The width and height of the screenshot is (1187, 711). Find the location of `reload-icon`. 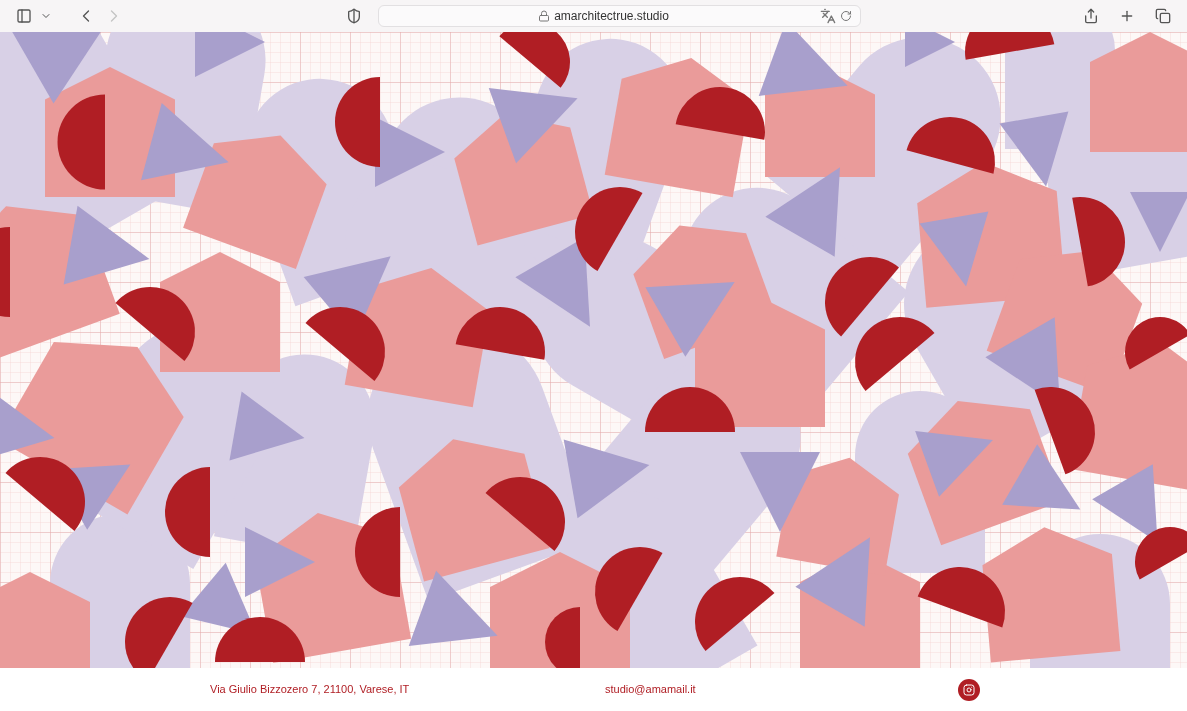

reload-icon is located at coordinates (846, 16).